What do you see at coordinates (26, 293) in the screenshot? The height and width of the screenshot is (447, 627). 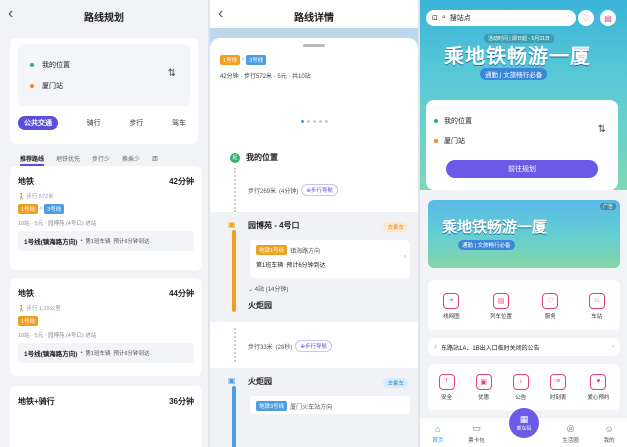 I see `route-mode: 地铁` at bounding box center [26, 293].